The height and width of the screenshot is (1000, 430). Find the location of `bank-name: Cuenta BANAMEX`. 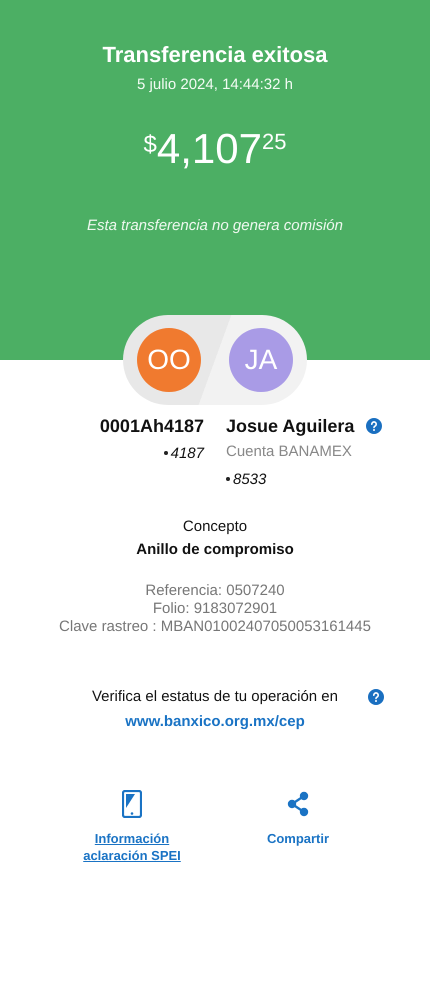

bank-name: Cuenta BANAMEX is located at coordinates (289, 452).